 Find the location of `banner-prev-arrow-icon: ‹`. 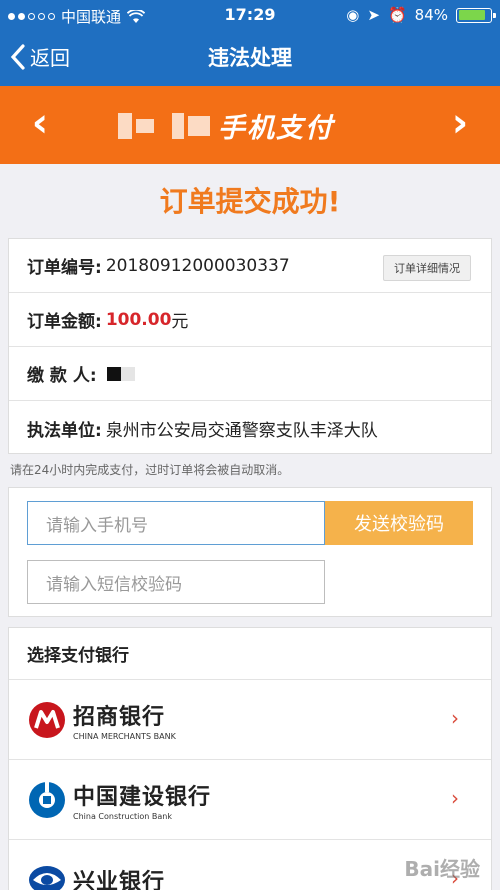

banner-prev-arrow-icon: ‹ is located at coordinates (40, 123).